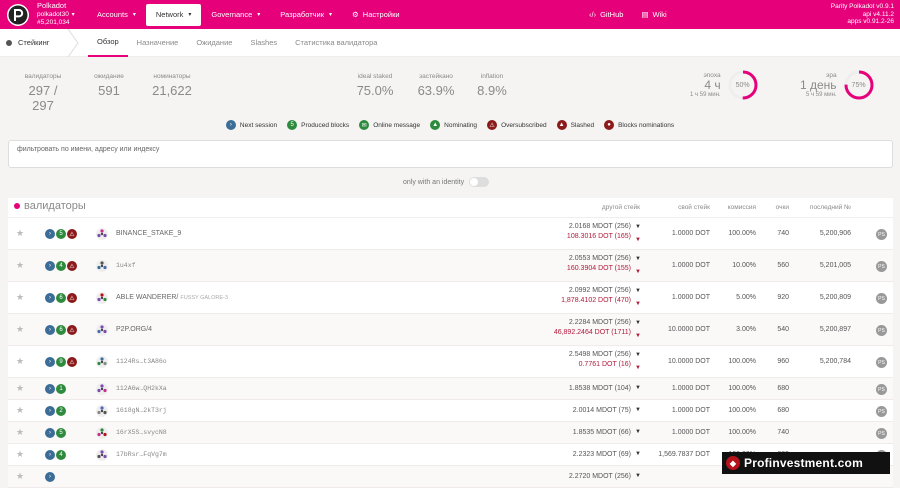 This screenshot has width=900, height=488. What do you see at coordinates (158, 43) in the screenshot?
I see `tab-targets: Назначение` at bounding box center [158, 43].